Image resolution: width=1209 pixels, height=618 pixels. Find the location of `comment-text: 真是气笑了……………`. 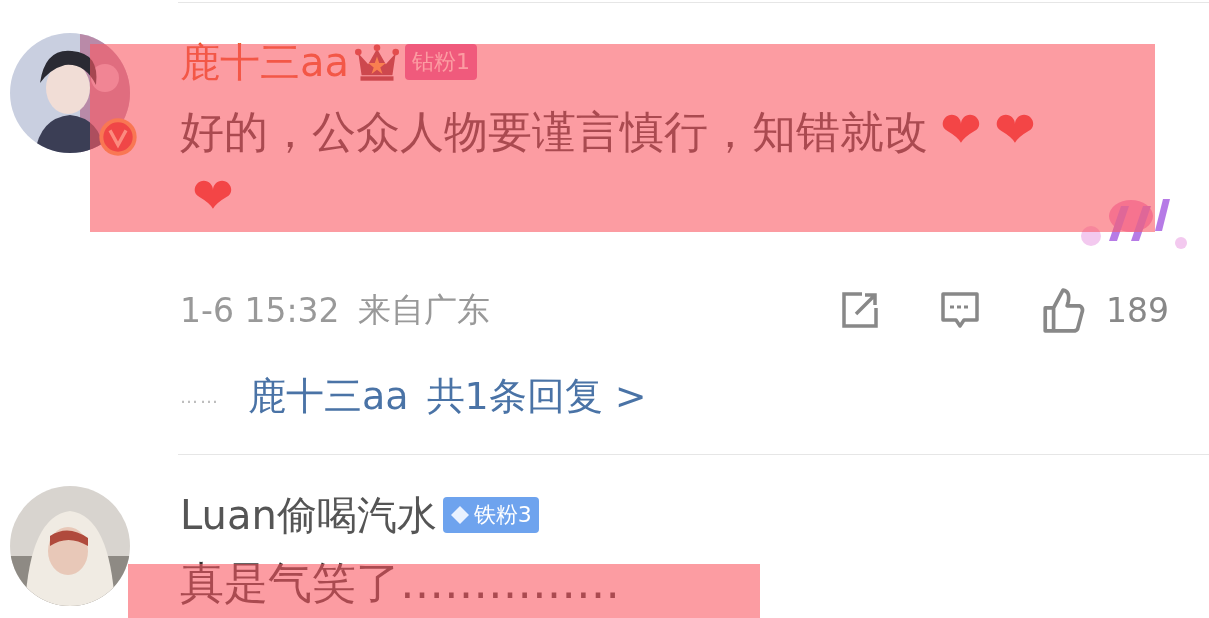

comment-text: 真是气笑了…………… is located at coordinates (400, 582).